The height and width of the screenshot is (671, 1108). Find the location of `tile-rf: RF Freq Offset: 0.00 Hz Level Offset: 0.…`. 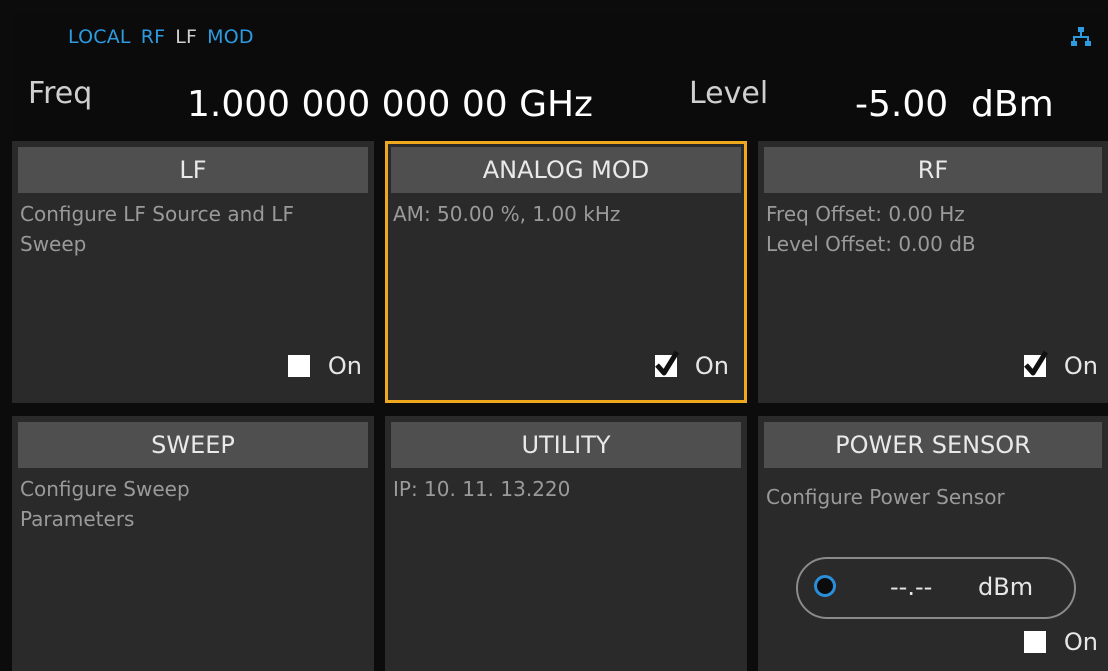

tile-rf: RF Freq Offset: 0.00 Hz Level Offset: 0.… is located at coordinates (933, 272).